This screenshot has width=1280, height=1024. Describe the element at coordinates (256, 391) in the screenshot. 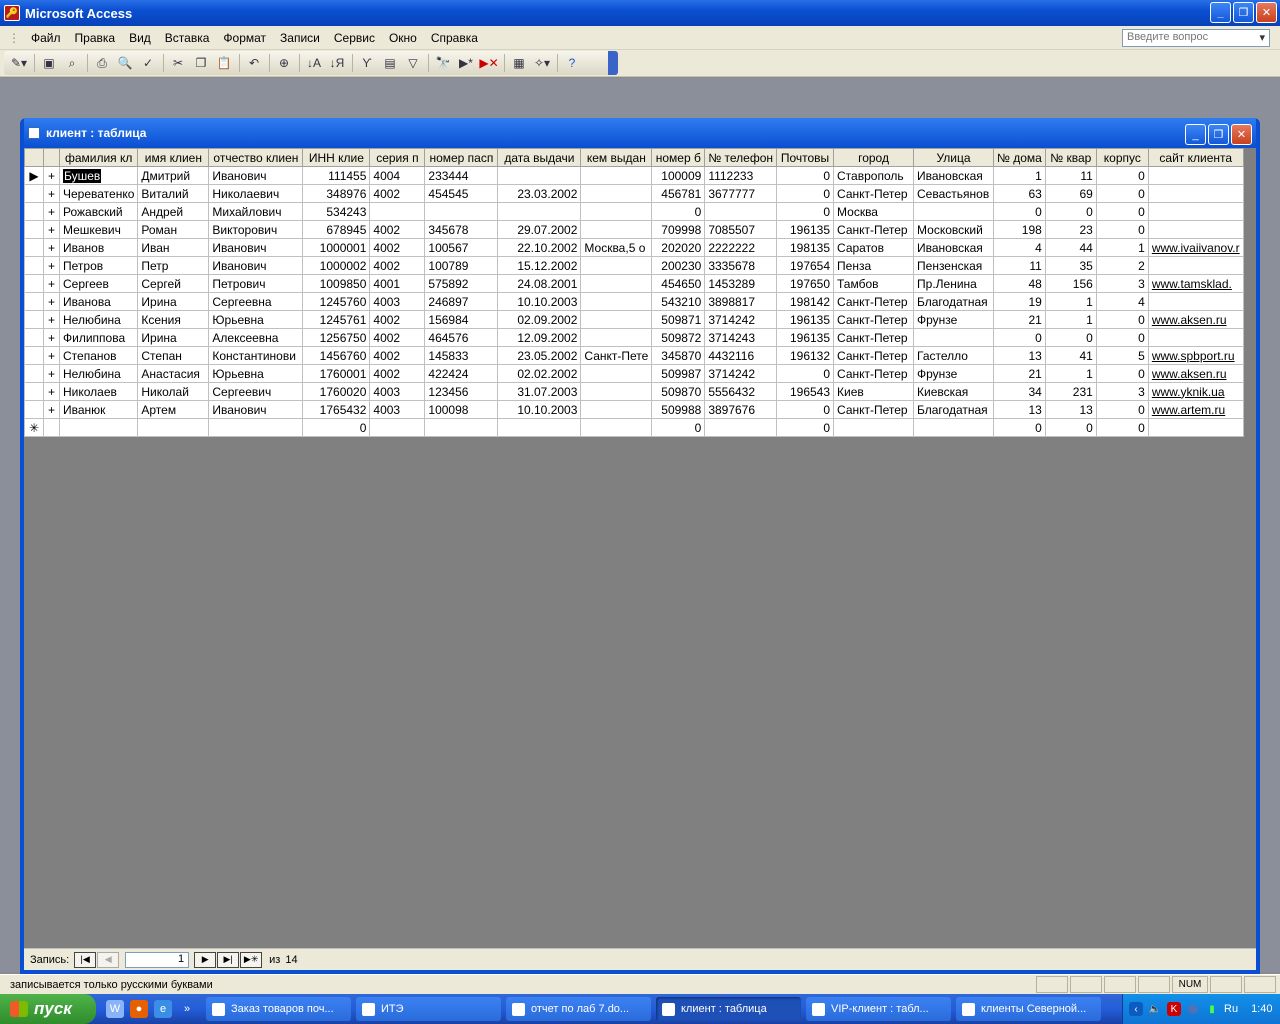

I see `table-cell: Сергеевич` at that location.